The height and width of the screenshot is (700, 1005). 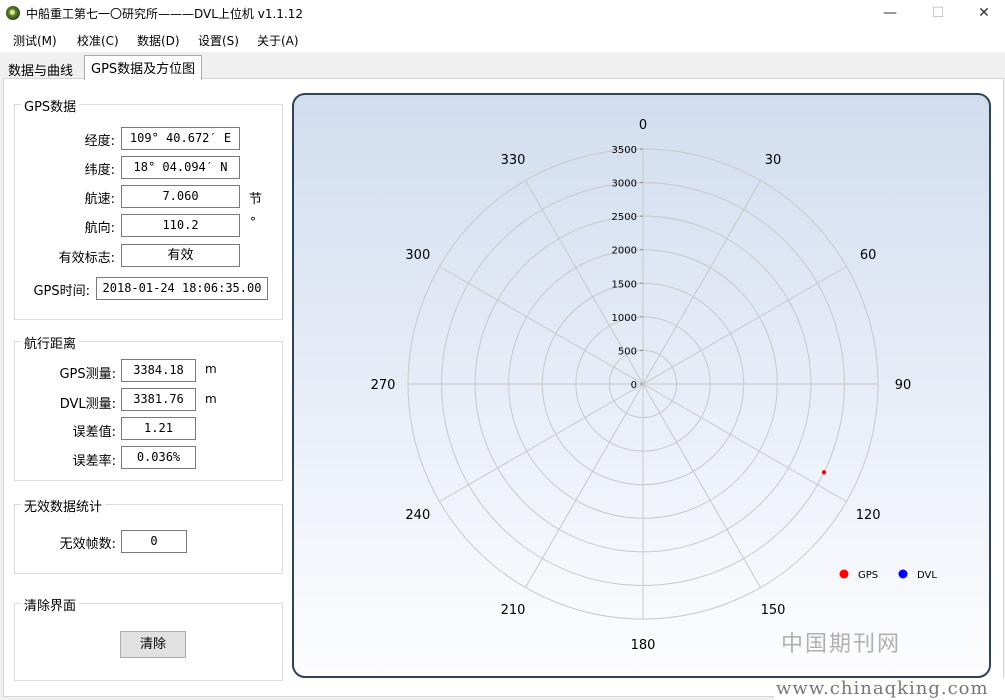 What do you see at coordinates (87, 404) in the screenshot?
I see `dvl-distance-label: DVL测量:` at bounding box center [87, 404].